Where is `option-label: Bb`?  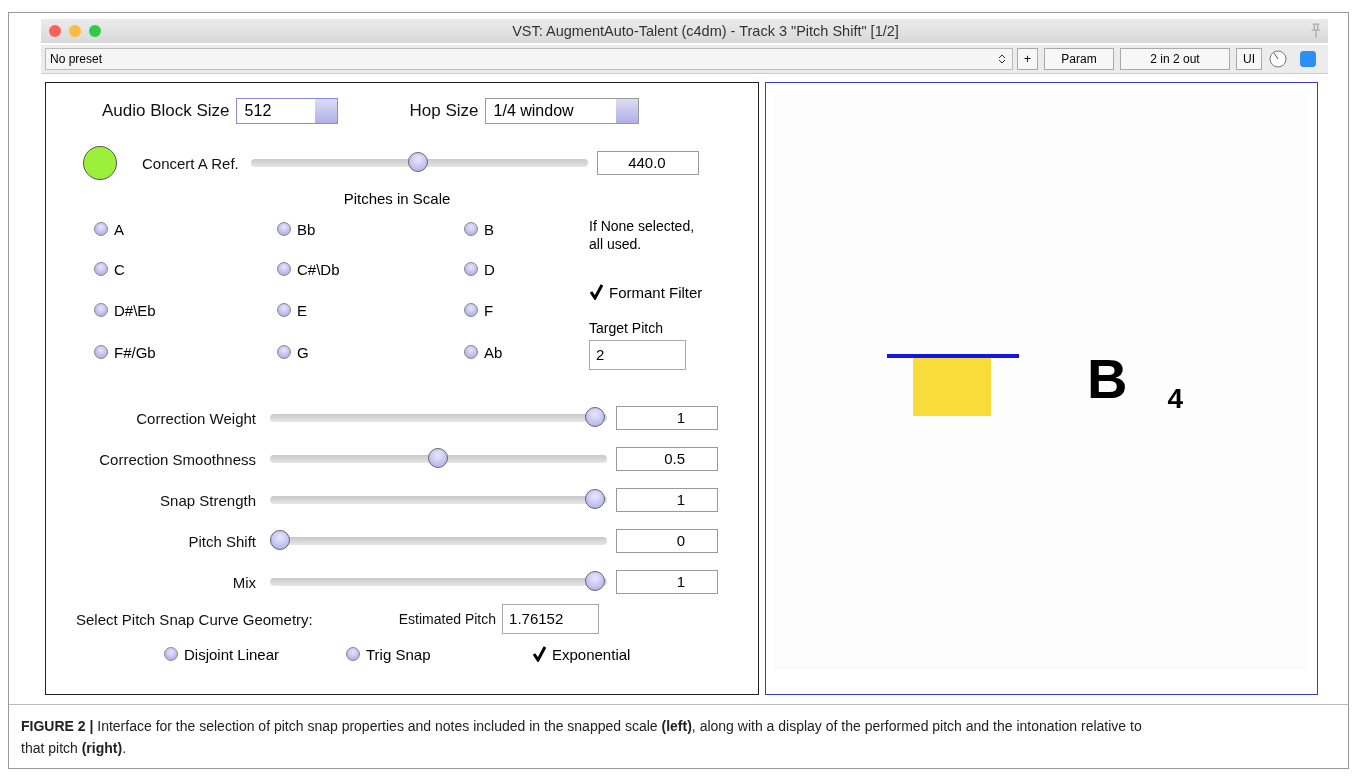
option-label: Bb is located at coordinates (306, 229).